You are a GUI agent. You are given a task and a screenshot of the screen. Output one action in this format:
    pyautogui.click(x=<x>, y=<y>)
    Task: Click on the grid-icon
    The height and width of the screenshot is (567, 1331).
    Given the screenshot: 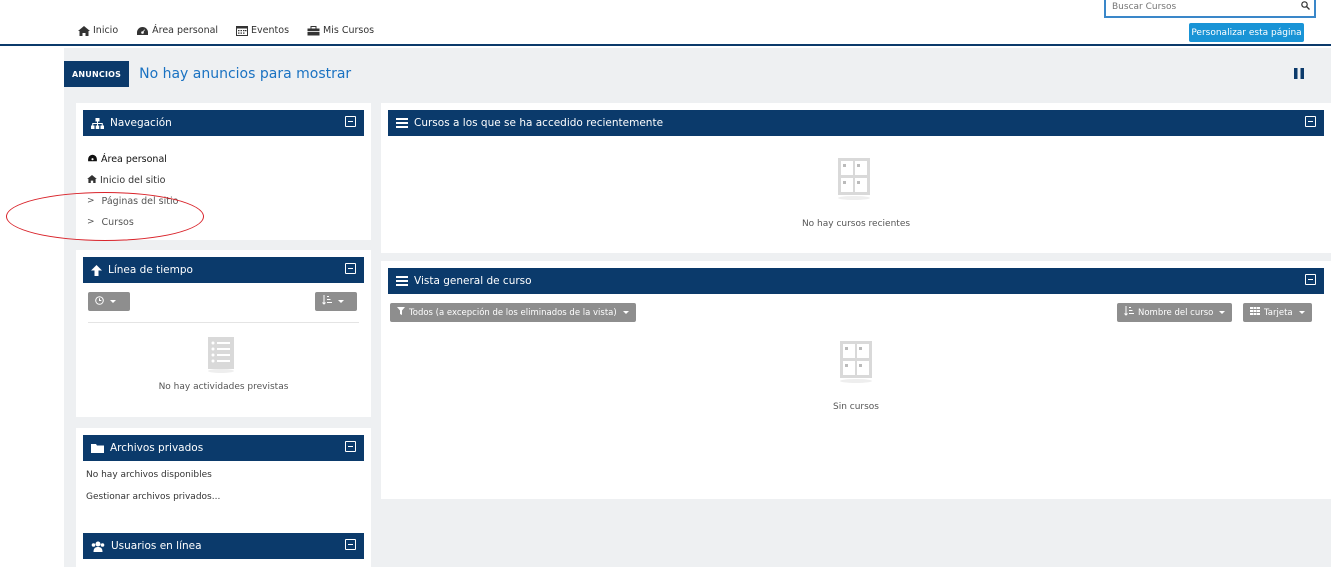 What is the action you would take?
    pyautogui.click(x=1255, y=312)
    